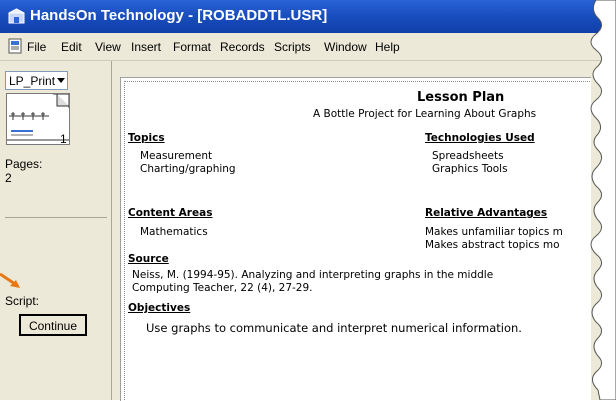  What do you see at coordinates (63, 139) in the screenshot?
I see `page-number: 1` at bounding box center [63, 139].